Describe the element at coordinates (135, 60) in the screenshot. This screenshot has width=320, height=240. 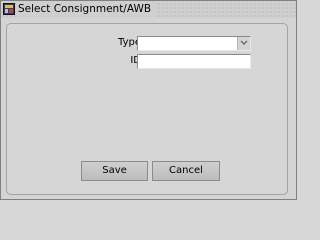
I see `id-label: ID` at that location.